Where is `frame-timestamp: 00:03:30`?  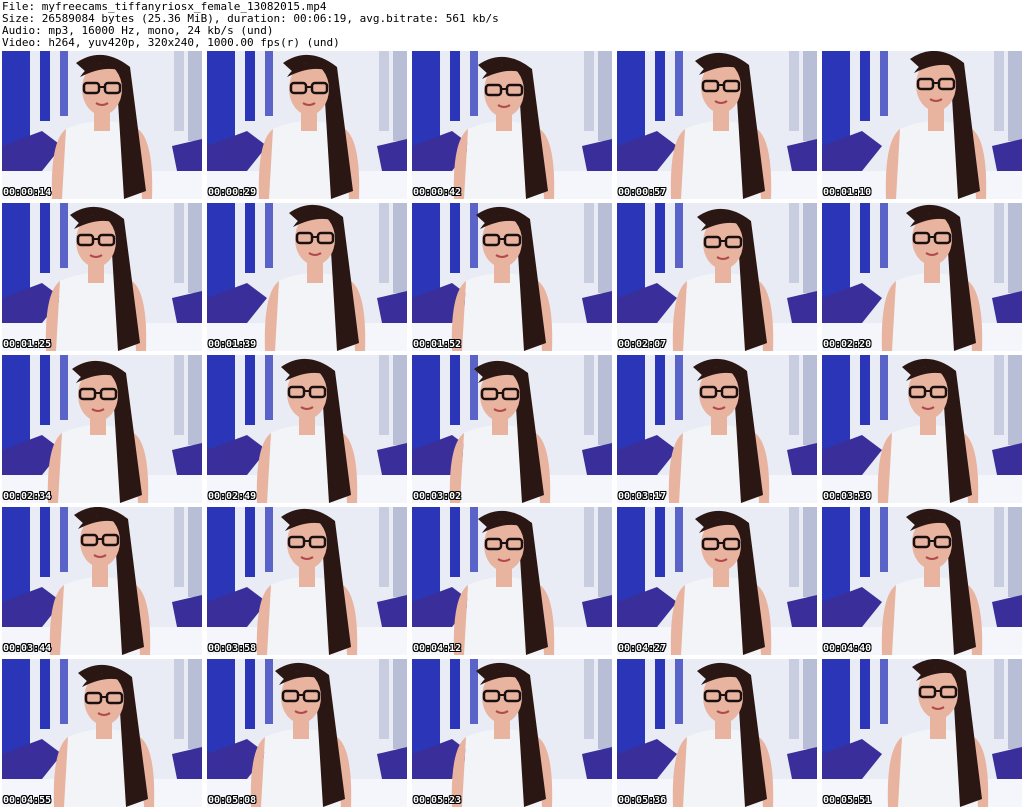
frame-timestamp: 00:03:30 is located at coordinates (847, 496).